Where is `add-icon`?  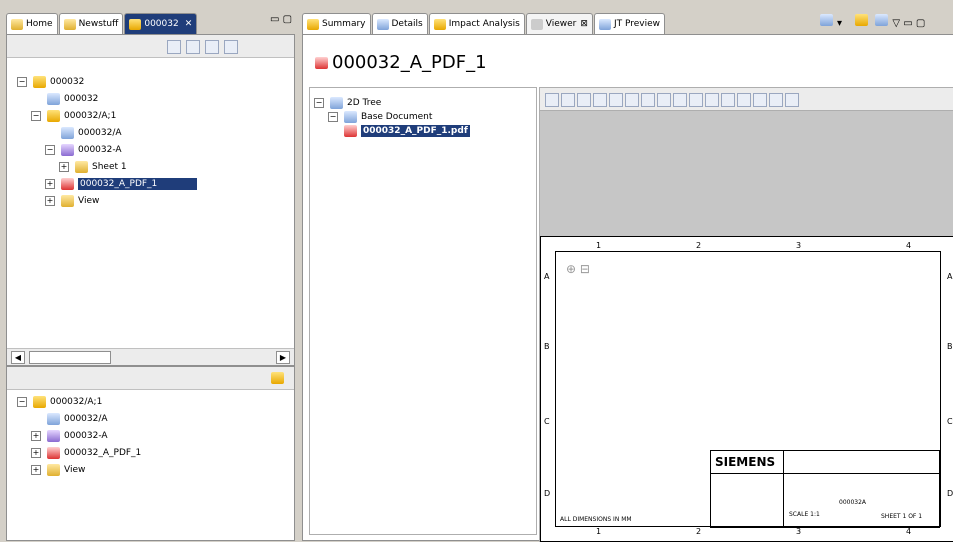
add-icon is located at coordinates (230, 47).